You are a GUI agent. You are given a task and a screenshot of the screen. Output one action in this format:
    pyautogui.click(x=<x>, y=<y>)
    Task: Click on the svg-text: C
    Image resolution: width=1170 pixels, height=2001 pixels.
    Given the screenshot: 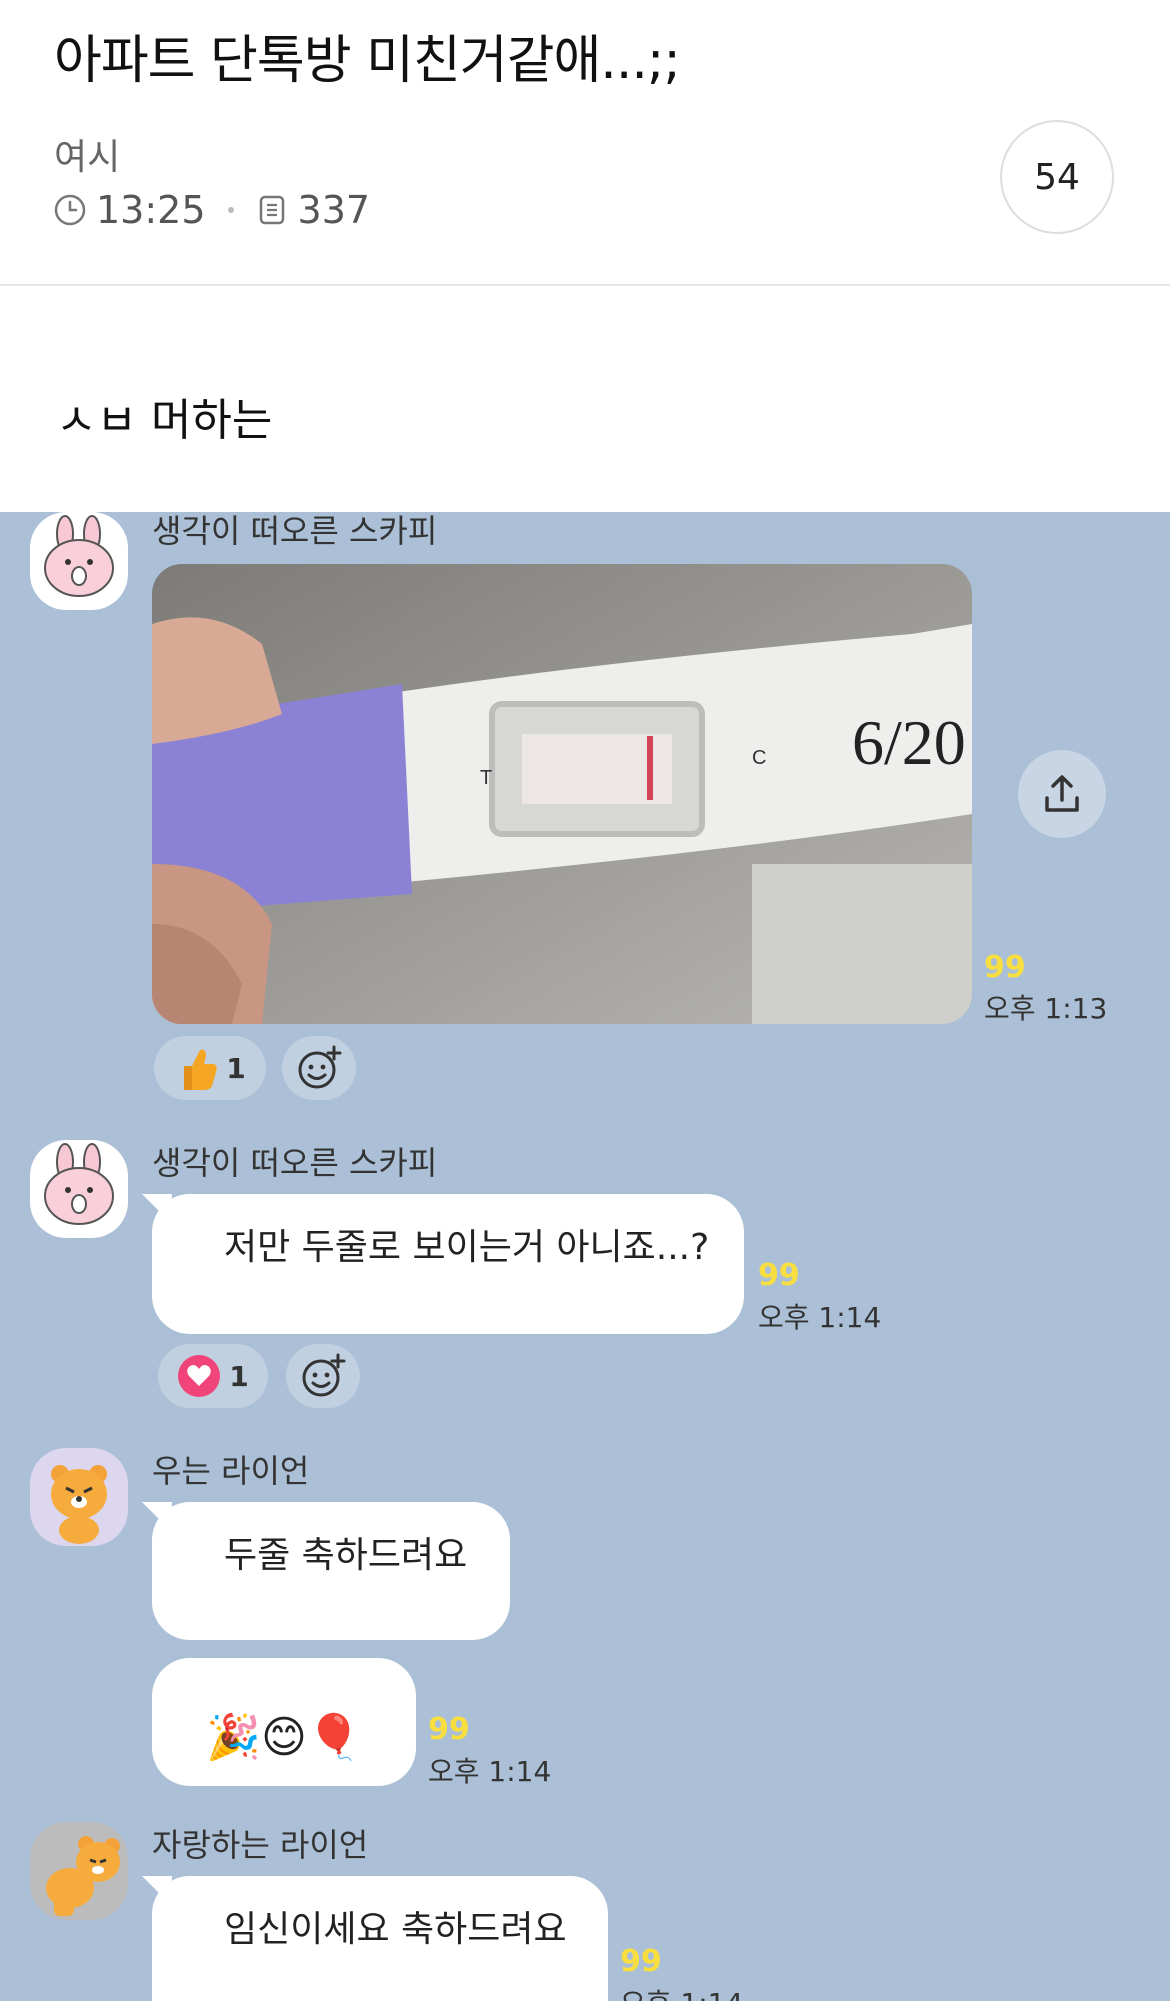 What is the action you would take?
    pyautogui.click(x=759, y=758)
    